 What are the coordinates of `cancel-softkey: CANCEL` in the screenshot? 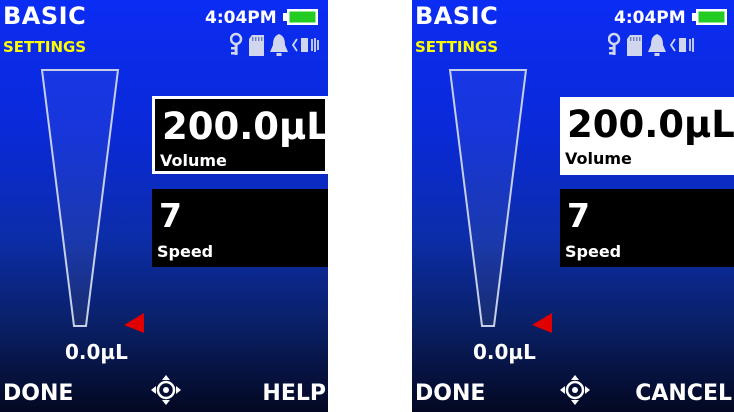 It's located at (683, 394).